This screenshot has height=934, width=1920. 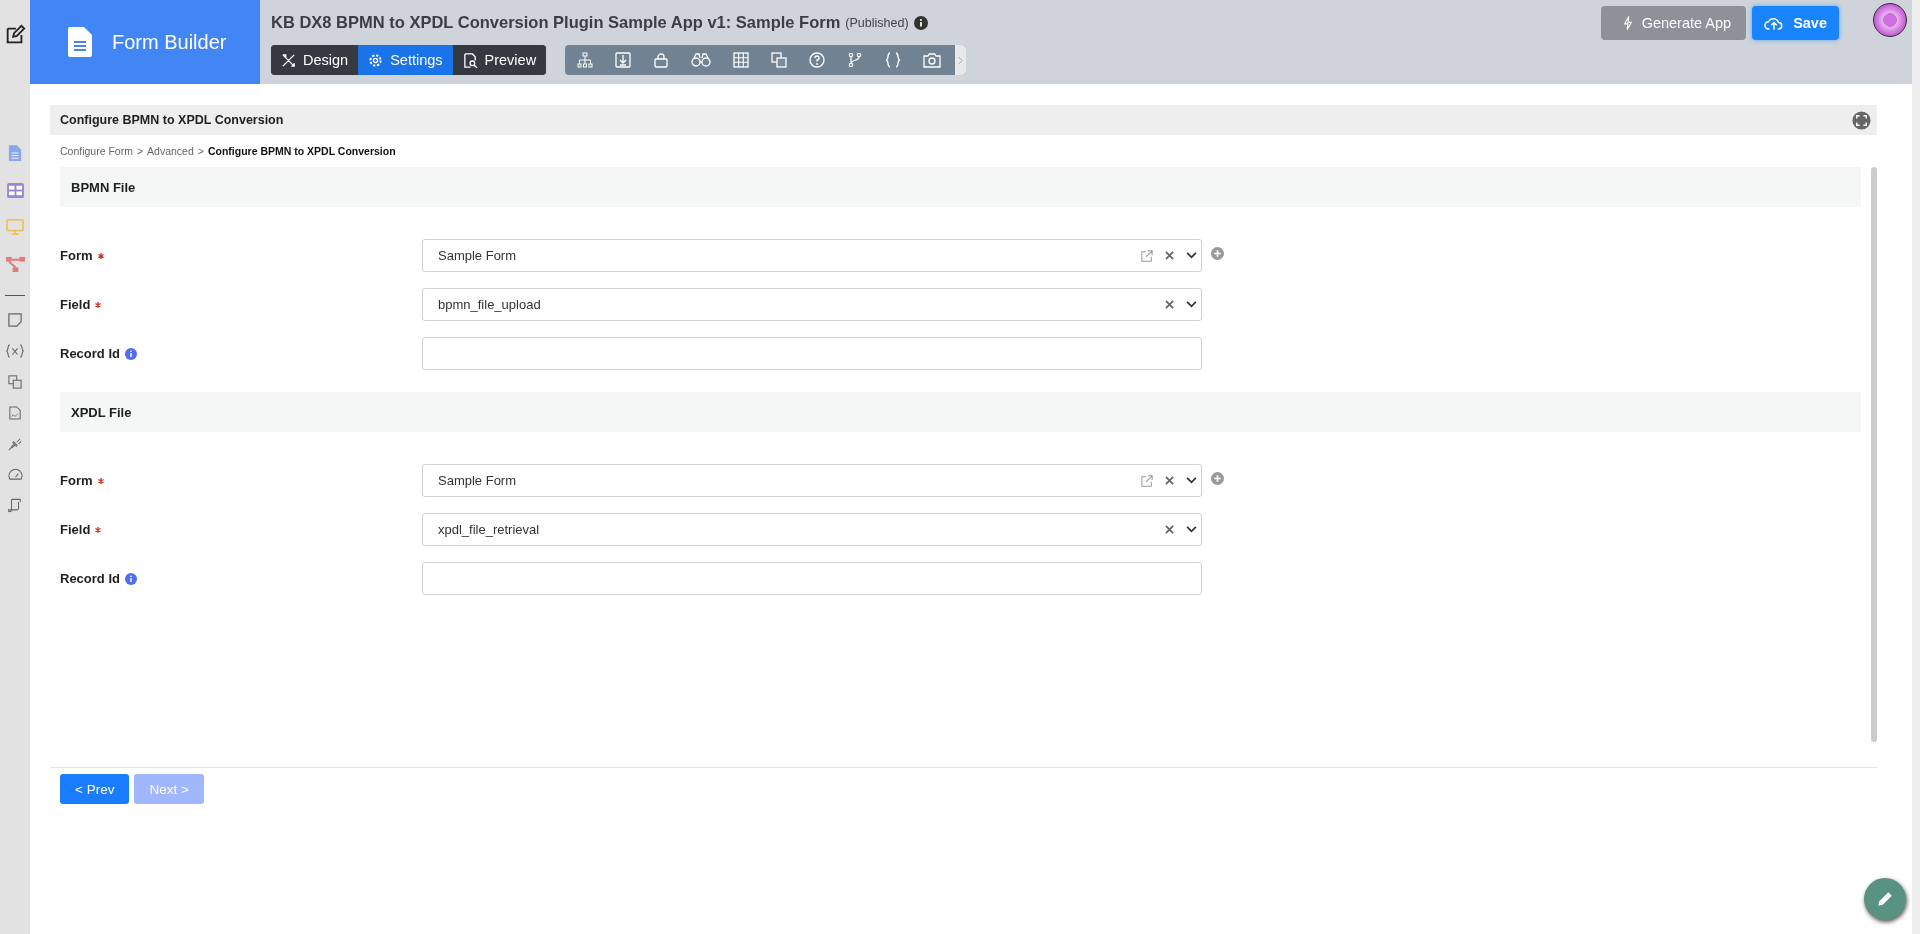 I want to click on publish-status: (Published), so click(x=877, y=22).